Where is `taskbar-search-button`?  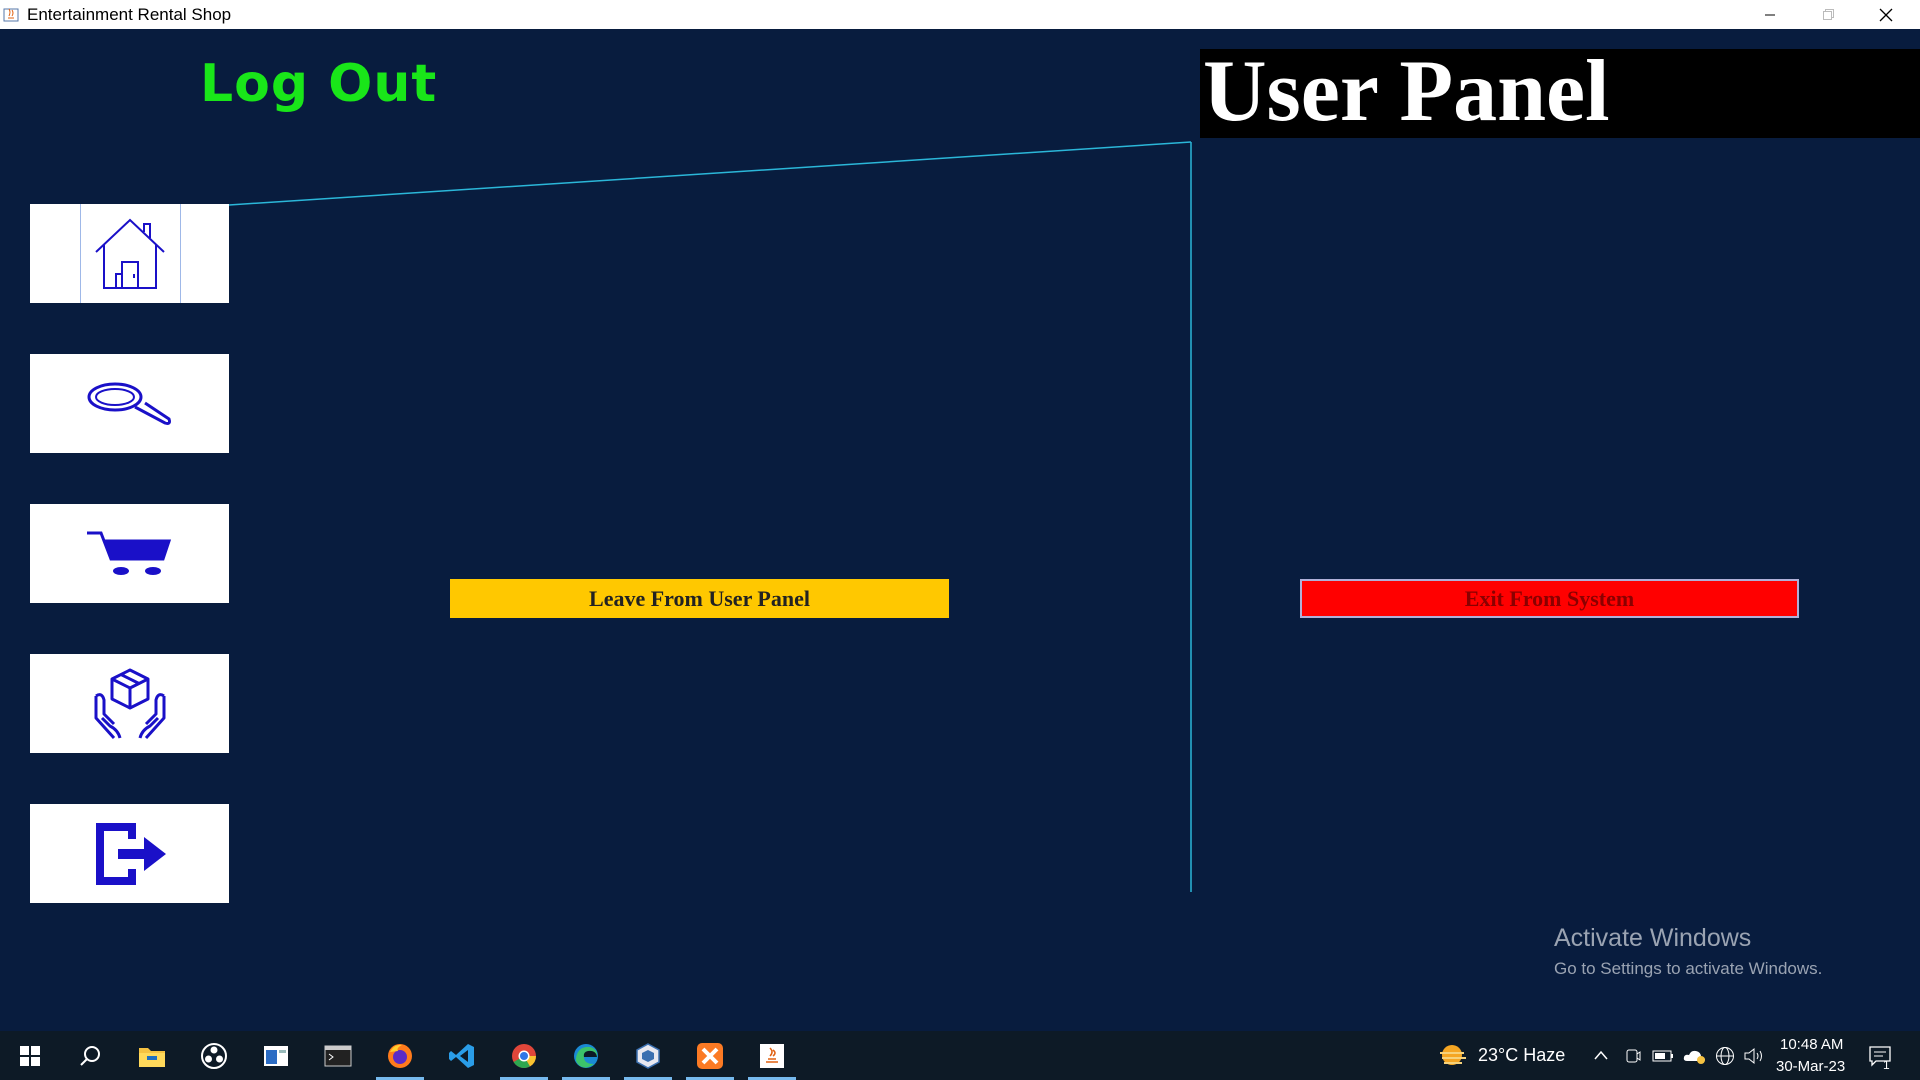 taskbar-search-button is located at coordinates (90, 1055).